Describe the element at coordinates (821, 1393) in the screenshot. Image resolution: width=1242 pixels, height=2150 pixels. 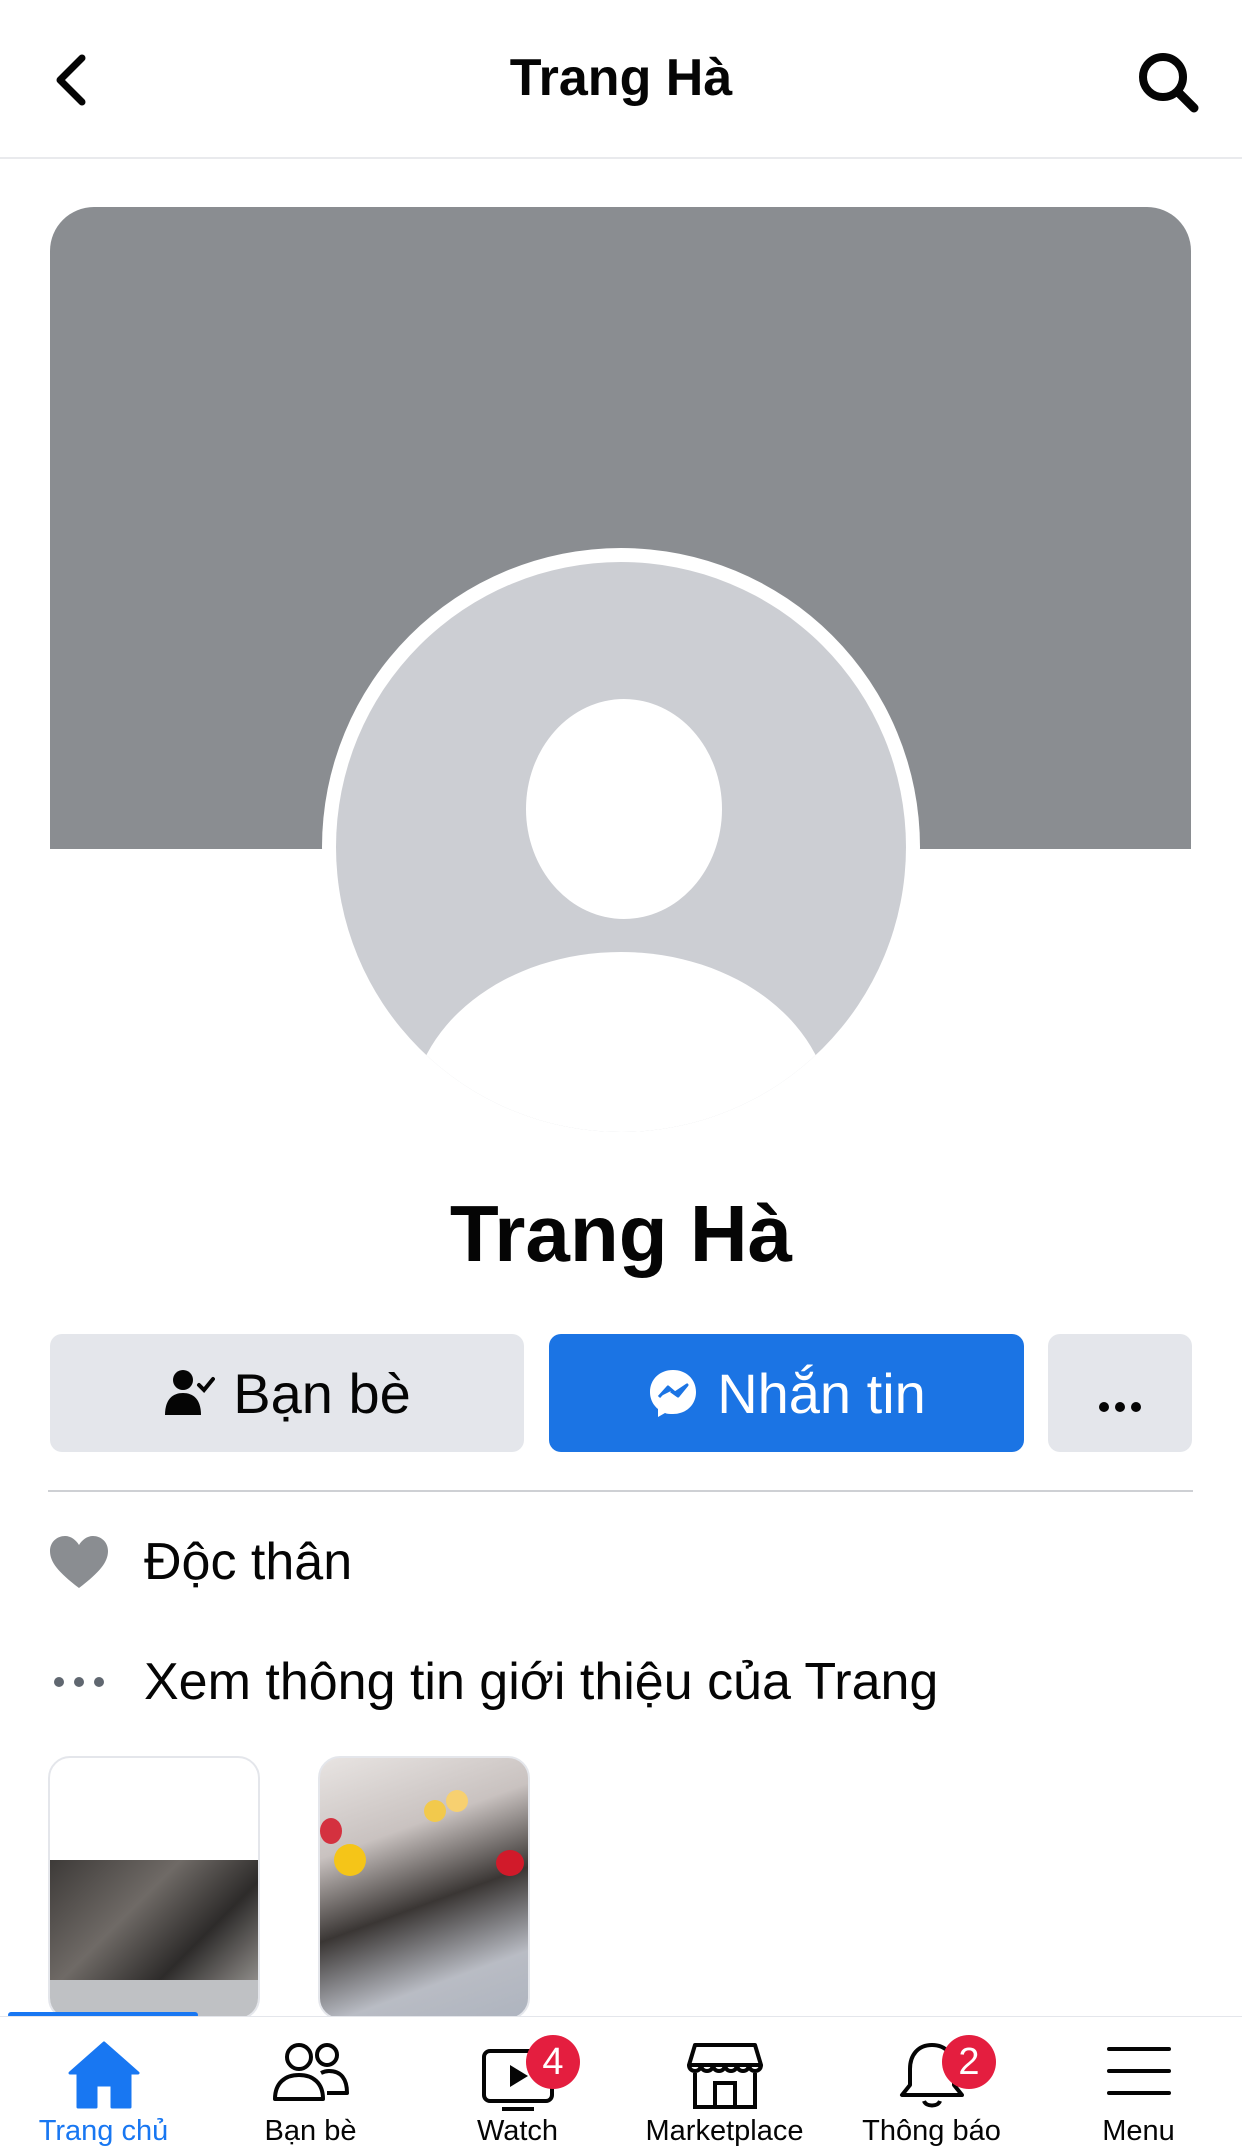
I see `message-button-label: Nhắn tin` at that location.